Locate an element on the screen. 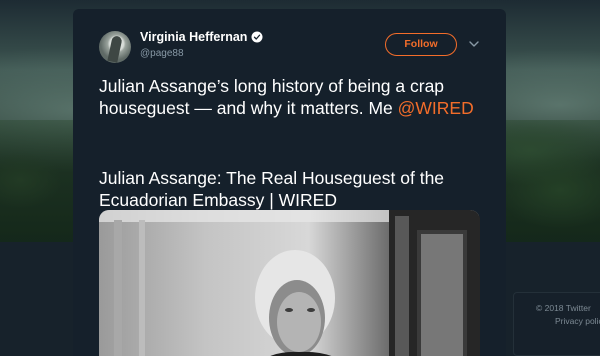 The image size is (600, 356). avatar is located at coordinates (115, 47).